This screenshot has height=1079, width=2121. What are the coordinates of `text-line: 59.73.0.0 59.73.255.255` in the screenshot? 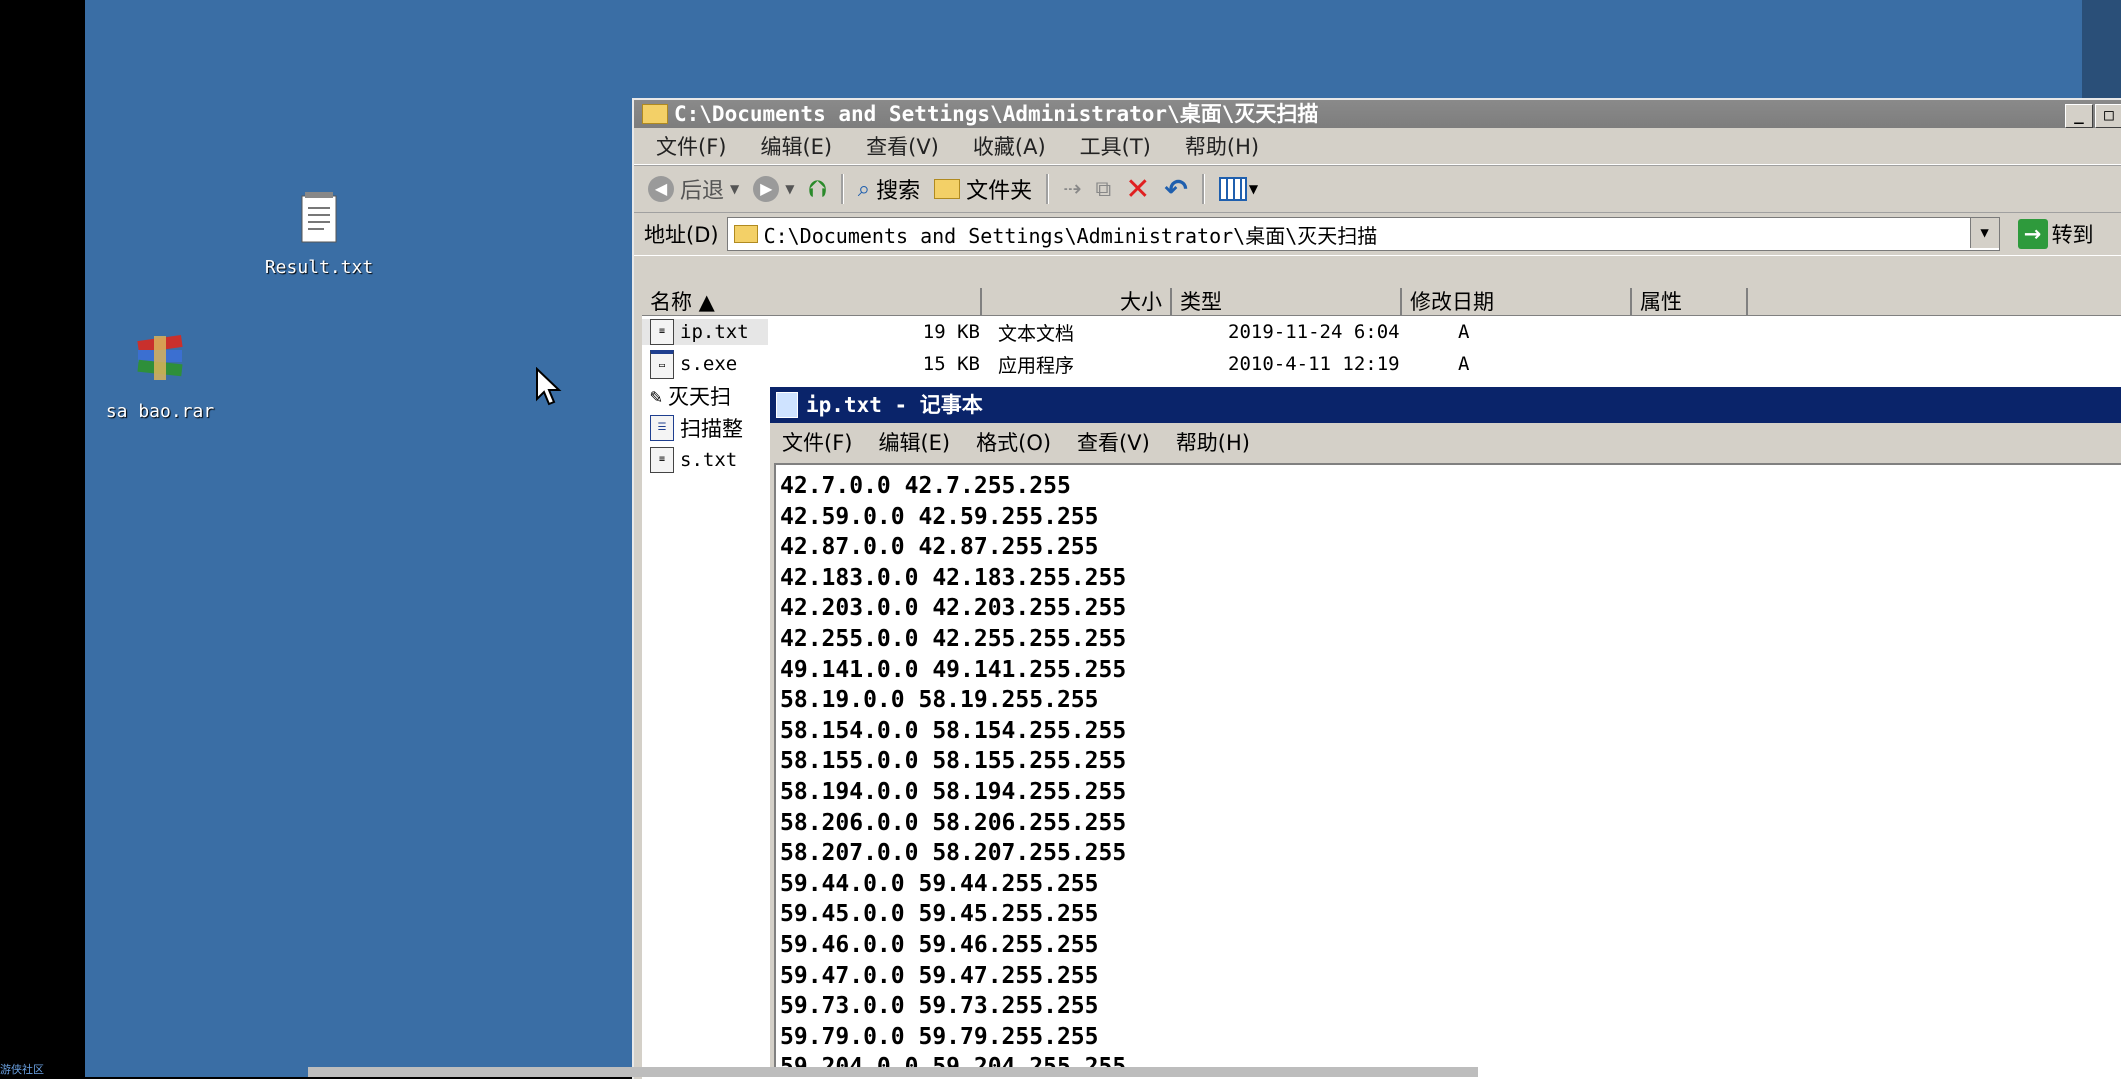 It's located at (939, 1006).